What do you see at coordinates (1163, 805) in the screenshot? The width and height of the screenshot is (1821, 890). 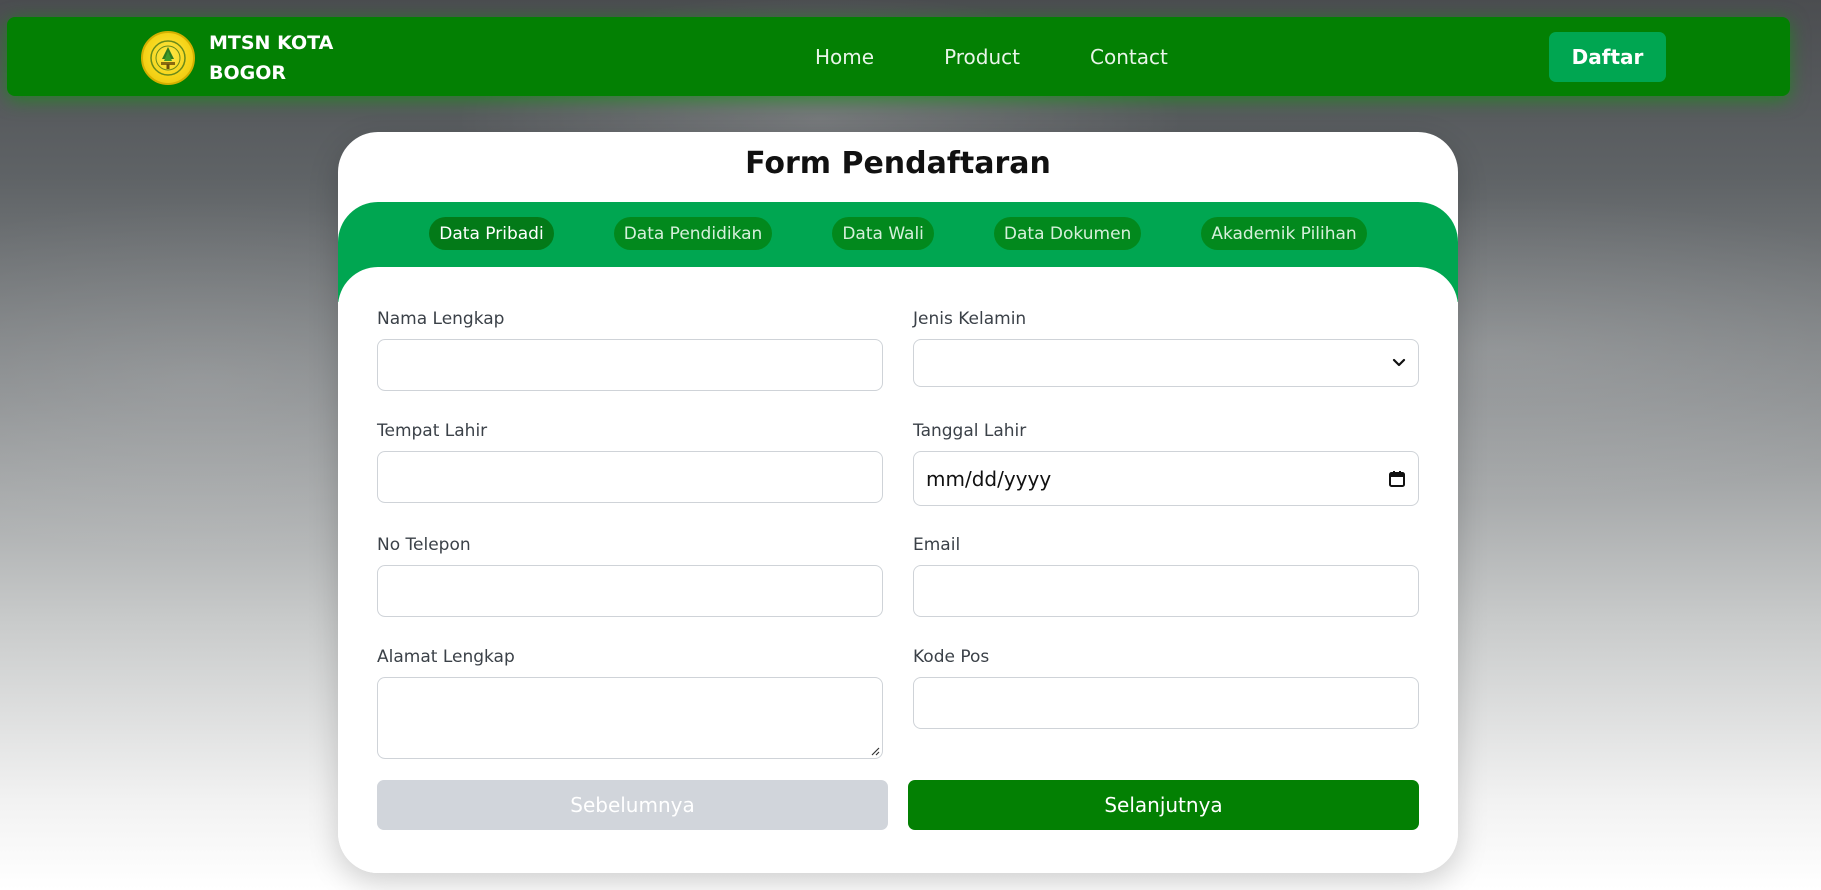 I see `selanjutnya-button: Selanjutnya` at bounding box center [1163, 805].